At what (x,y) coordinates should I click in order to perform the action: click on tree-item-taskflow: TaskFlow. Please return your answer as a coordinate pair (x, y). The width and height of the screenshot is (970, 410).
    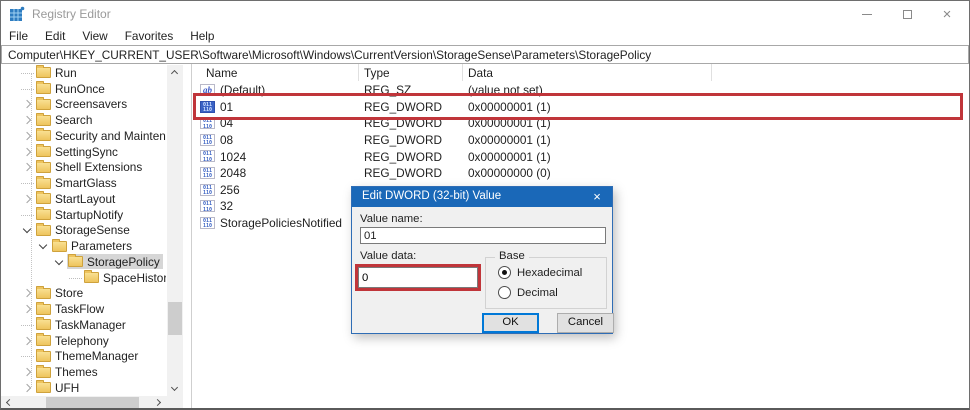
    Looking at the image, I should click on (83, 309).